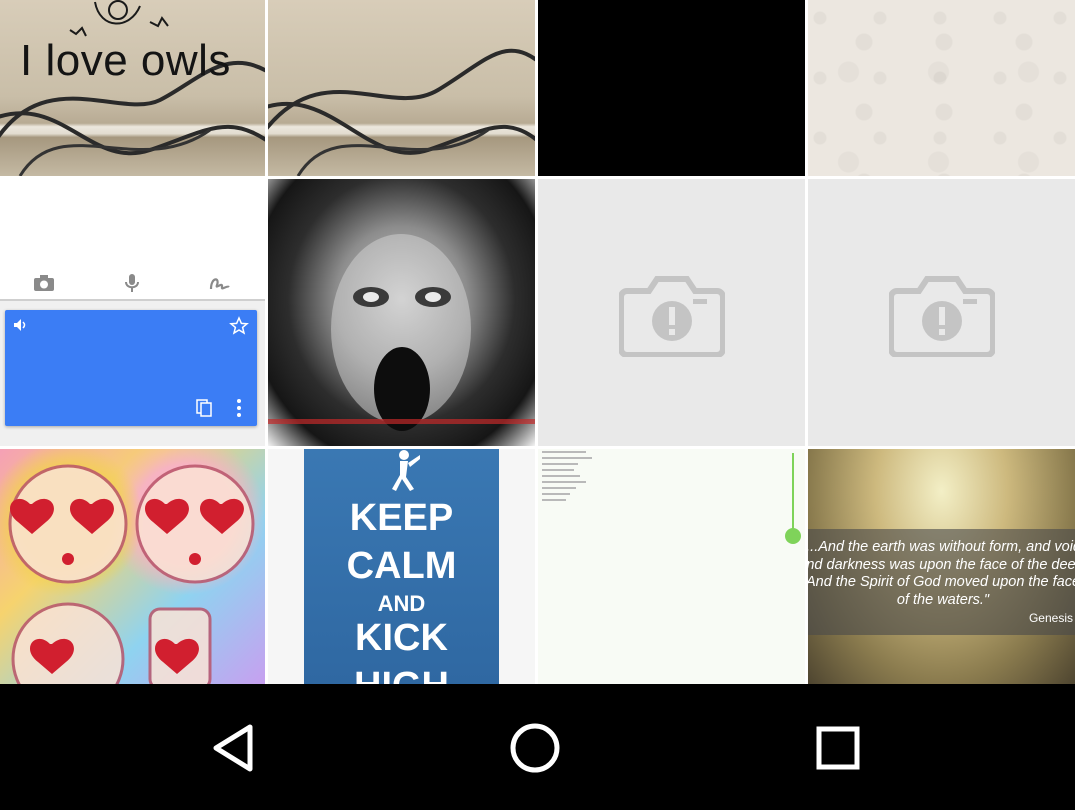 This screenshot has height=810, width=1075. Describe the element at coordinates (401, 603) in the screenshot. I see `poster-line-3: AND` at that location.